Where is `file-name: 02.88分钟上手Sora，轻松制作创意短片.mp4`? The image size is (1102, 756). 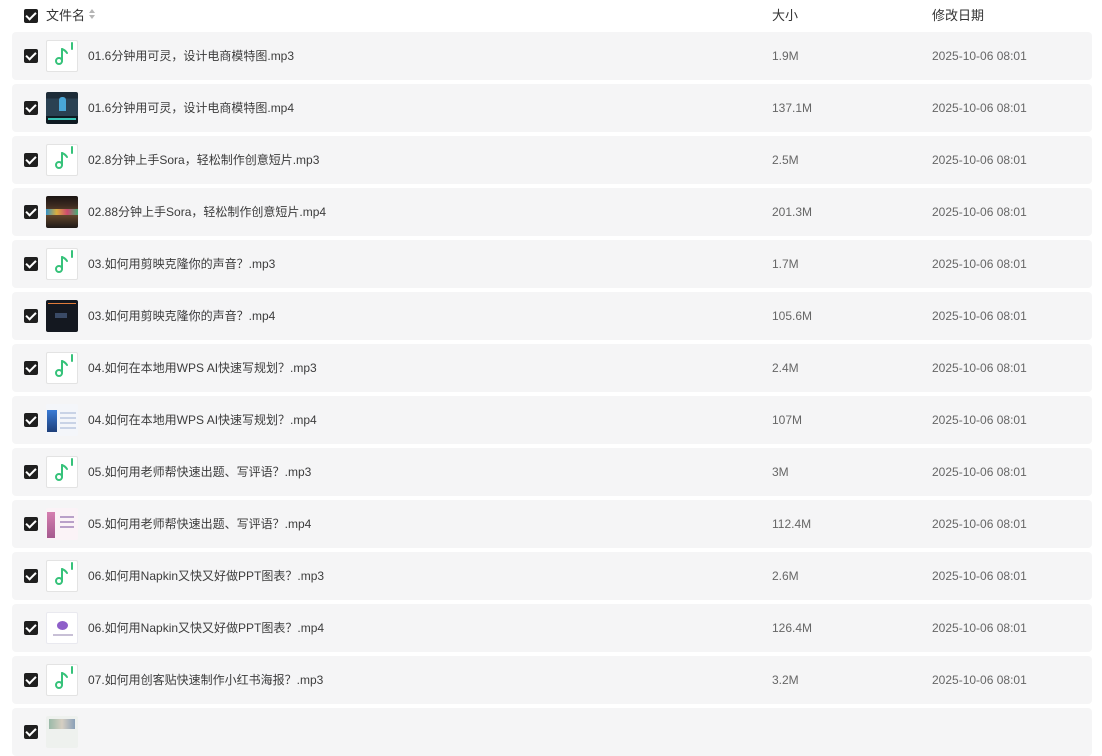 file-name: 02.88分钟上手Sora，轻松制作创意短片.mp4 is located at coordinates (207, 212).